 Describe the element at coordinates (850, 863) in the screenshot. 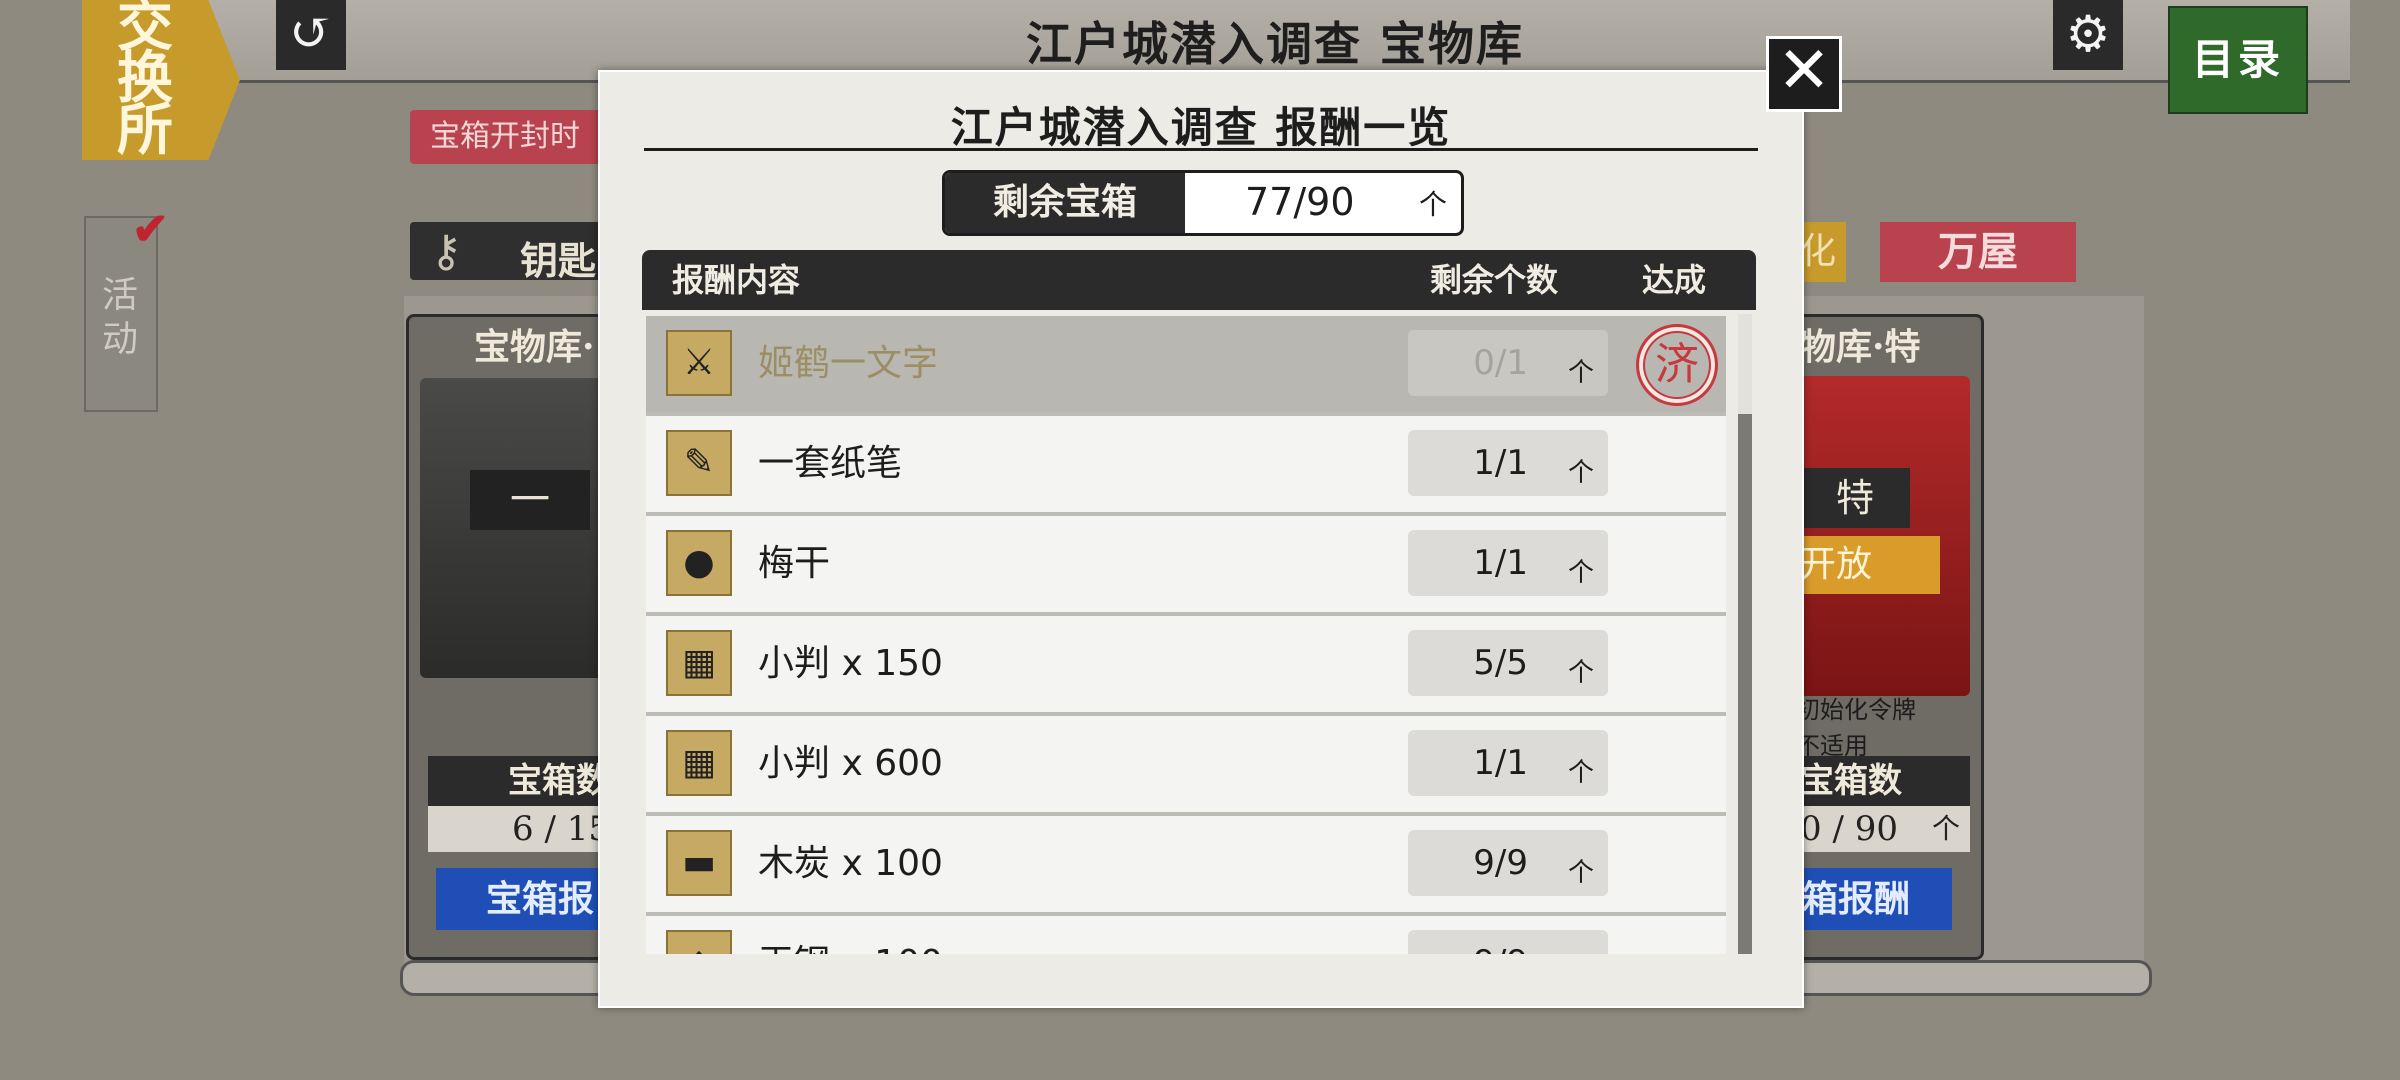

I see `reward-name: 木炭 x 100` at that location.